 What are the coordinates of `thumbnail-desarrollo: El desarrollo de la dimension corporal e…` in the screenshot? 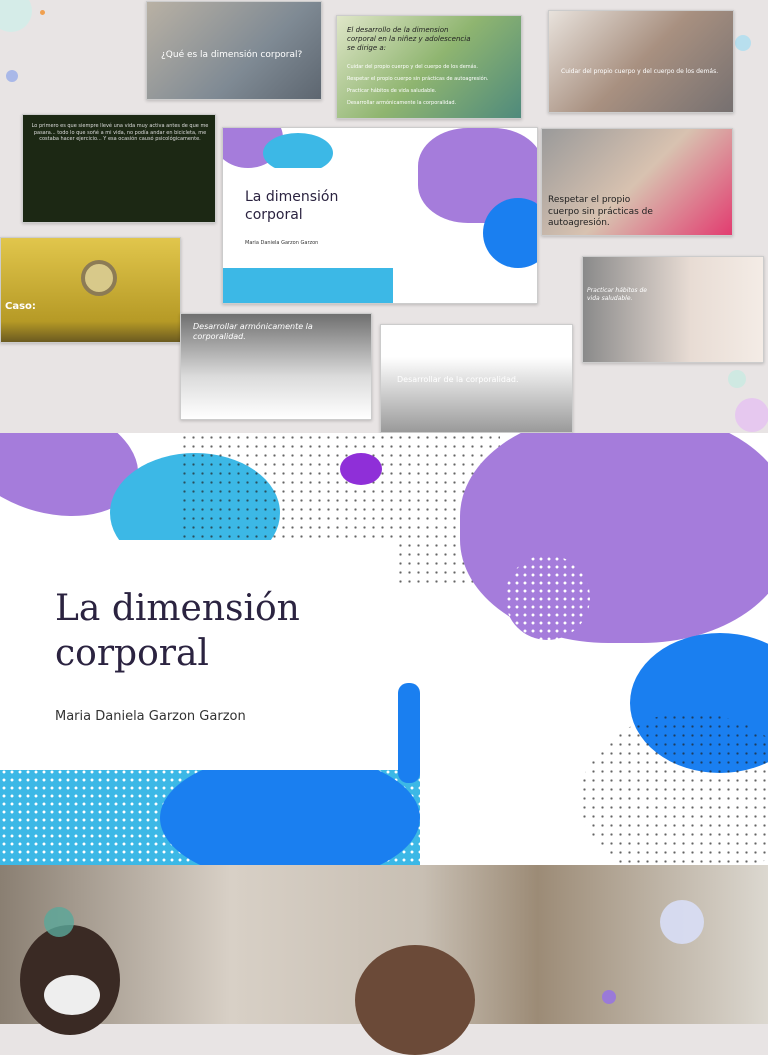 It's located at (429, 67).